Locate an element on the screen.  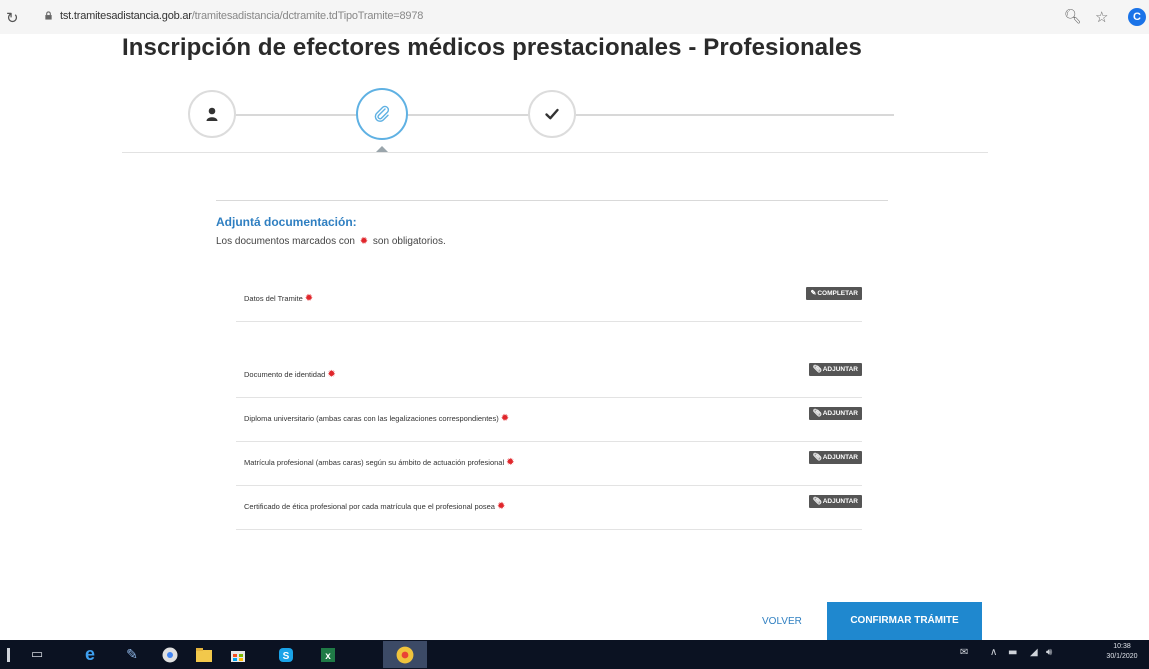
stepper-divider is located at coordinates (555, 152).